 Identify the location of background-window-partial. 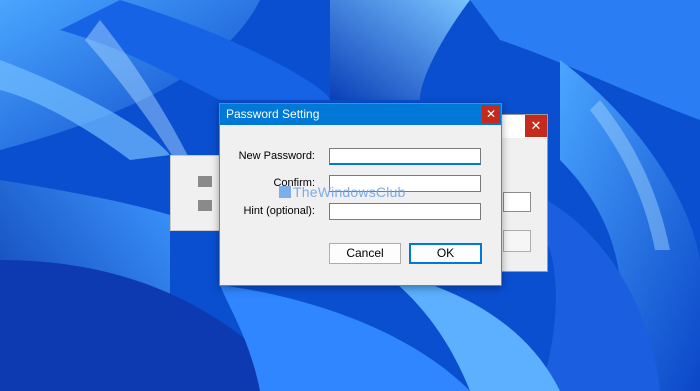
(196, 193).